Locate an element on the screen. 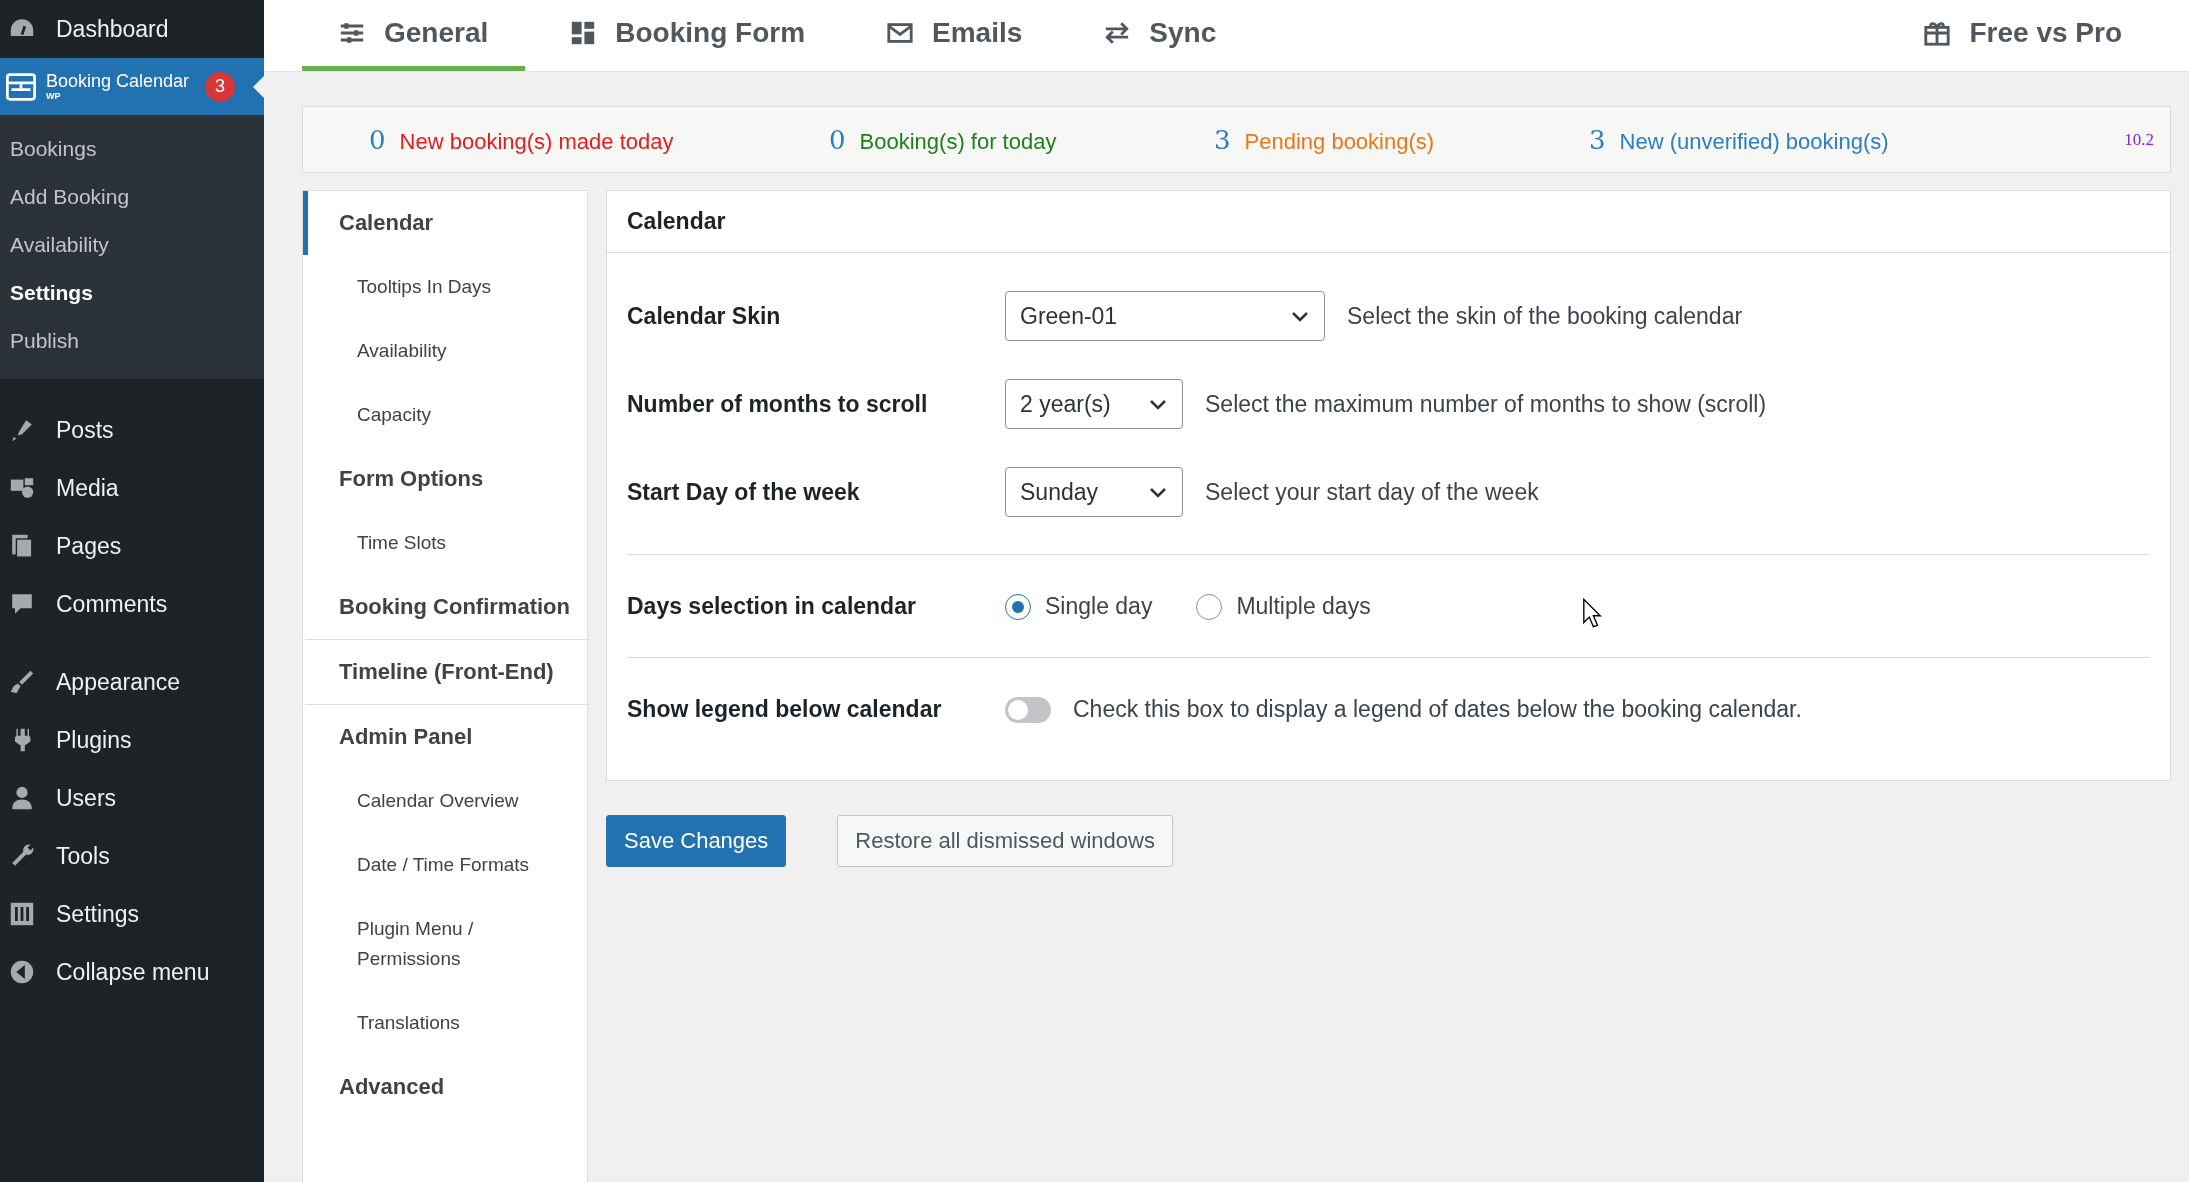 Image resolution: width=2189 pixels, height=1182 pixels. menu-sublabel: WP is located at coordinates (54, 96).